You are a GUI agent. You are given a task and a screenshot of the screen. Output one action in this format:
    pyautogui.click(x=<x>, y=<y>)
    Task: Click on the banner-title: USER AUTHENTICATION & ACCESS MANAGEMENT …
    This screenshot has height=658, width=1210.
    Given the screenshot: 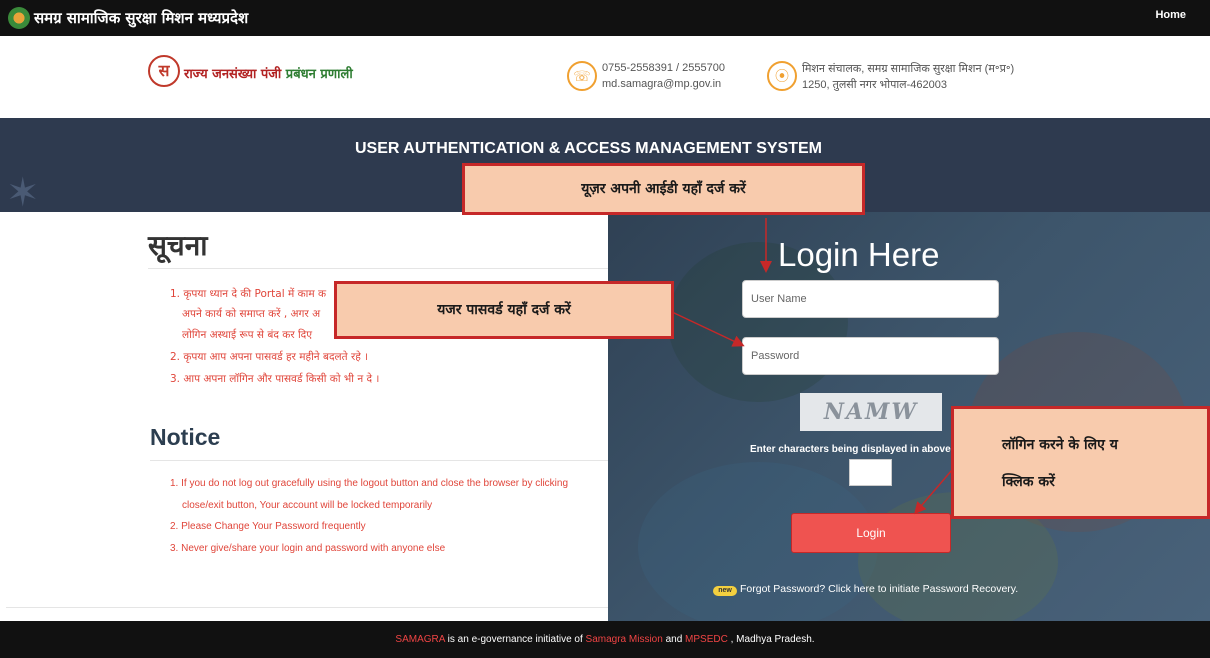 What is the action you would take?
    pyautogui.click(x=588, y=148)
    